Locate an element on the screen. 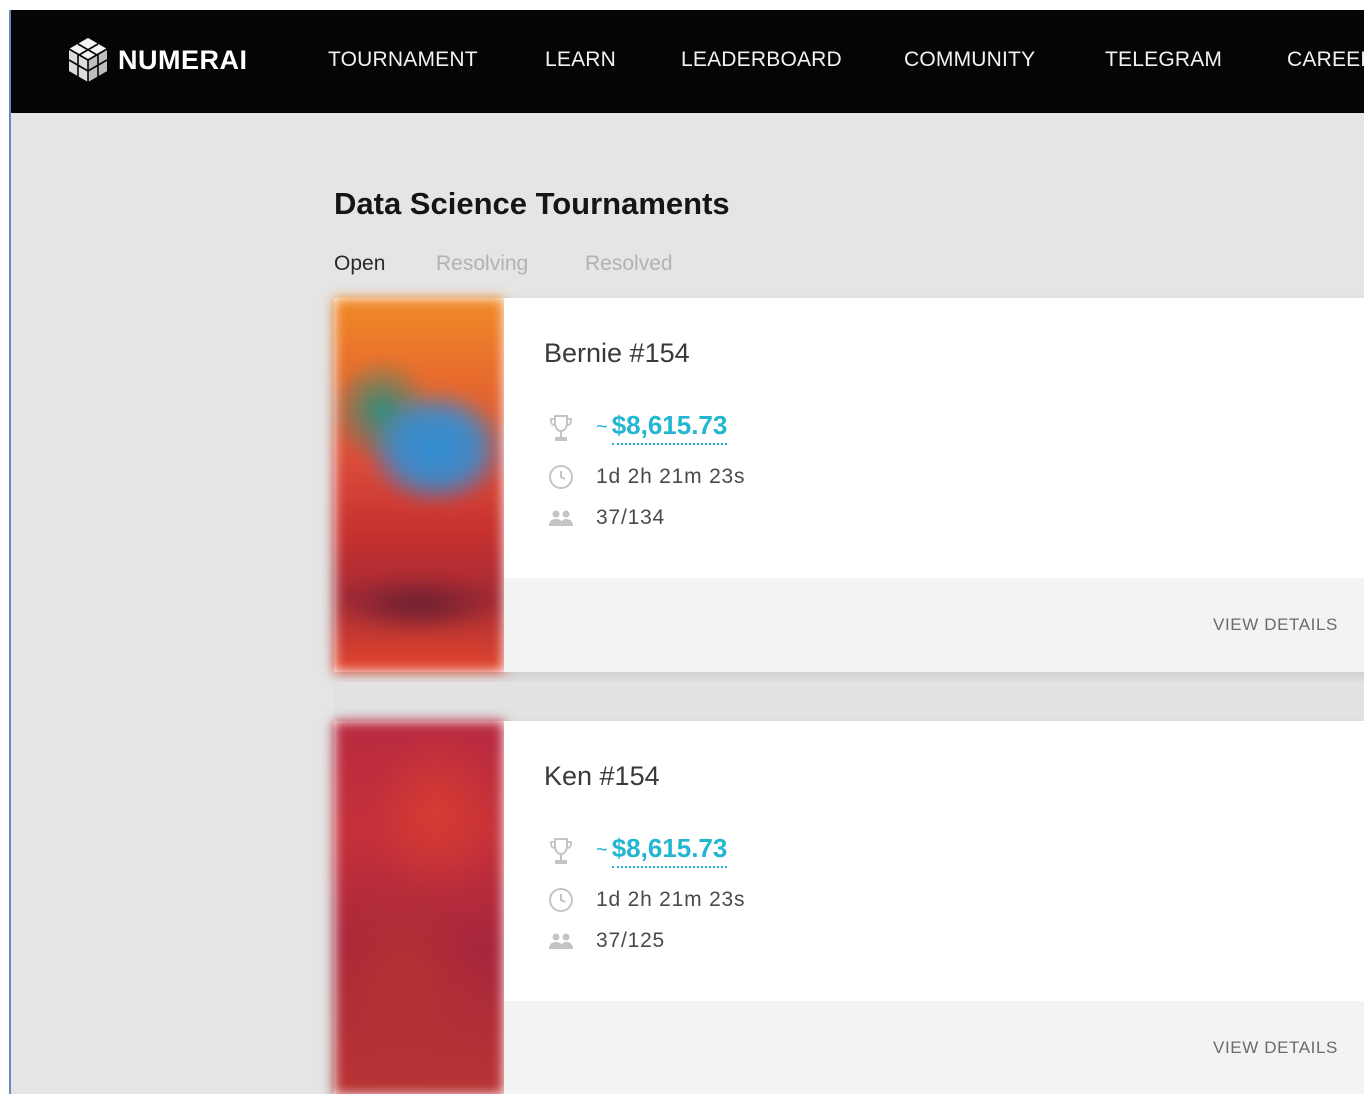 This screenshot has height=1094, width=1364. nav-item-learn: LEARN is located at coordinates (580, 60).